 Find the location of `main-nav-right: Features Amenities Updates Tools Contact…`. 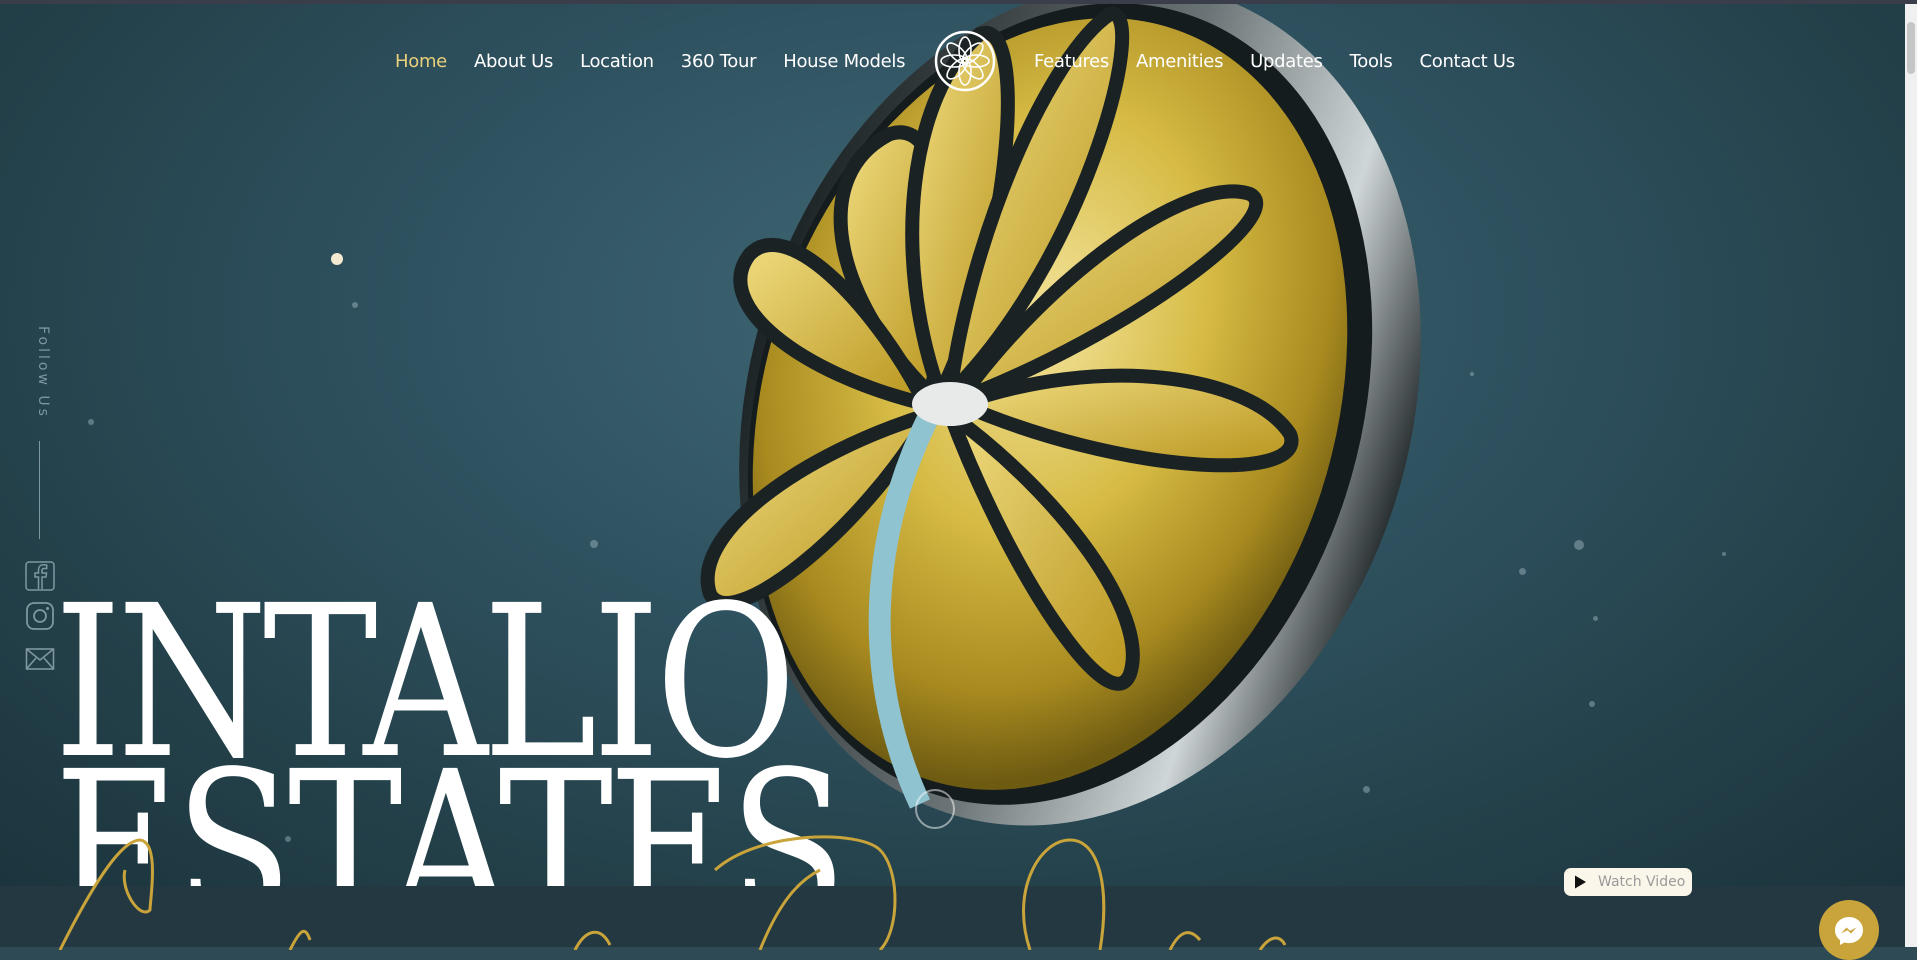

main-nav-right: Features Amenities Updates Tools Contact… is located at coordinates (1288, 61).